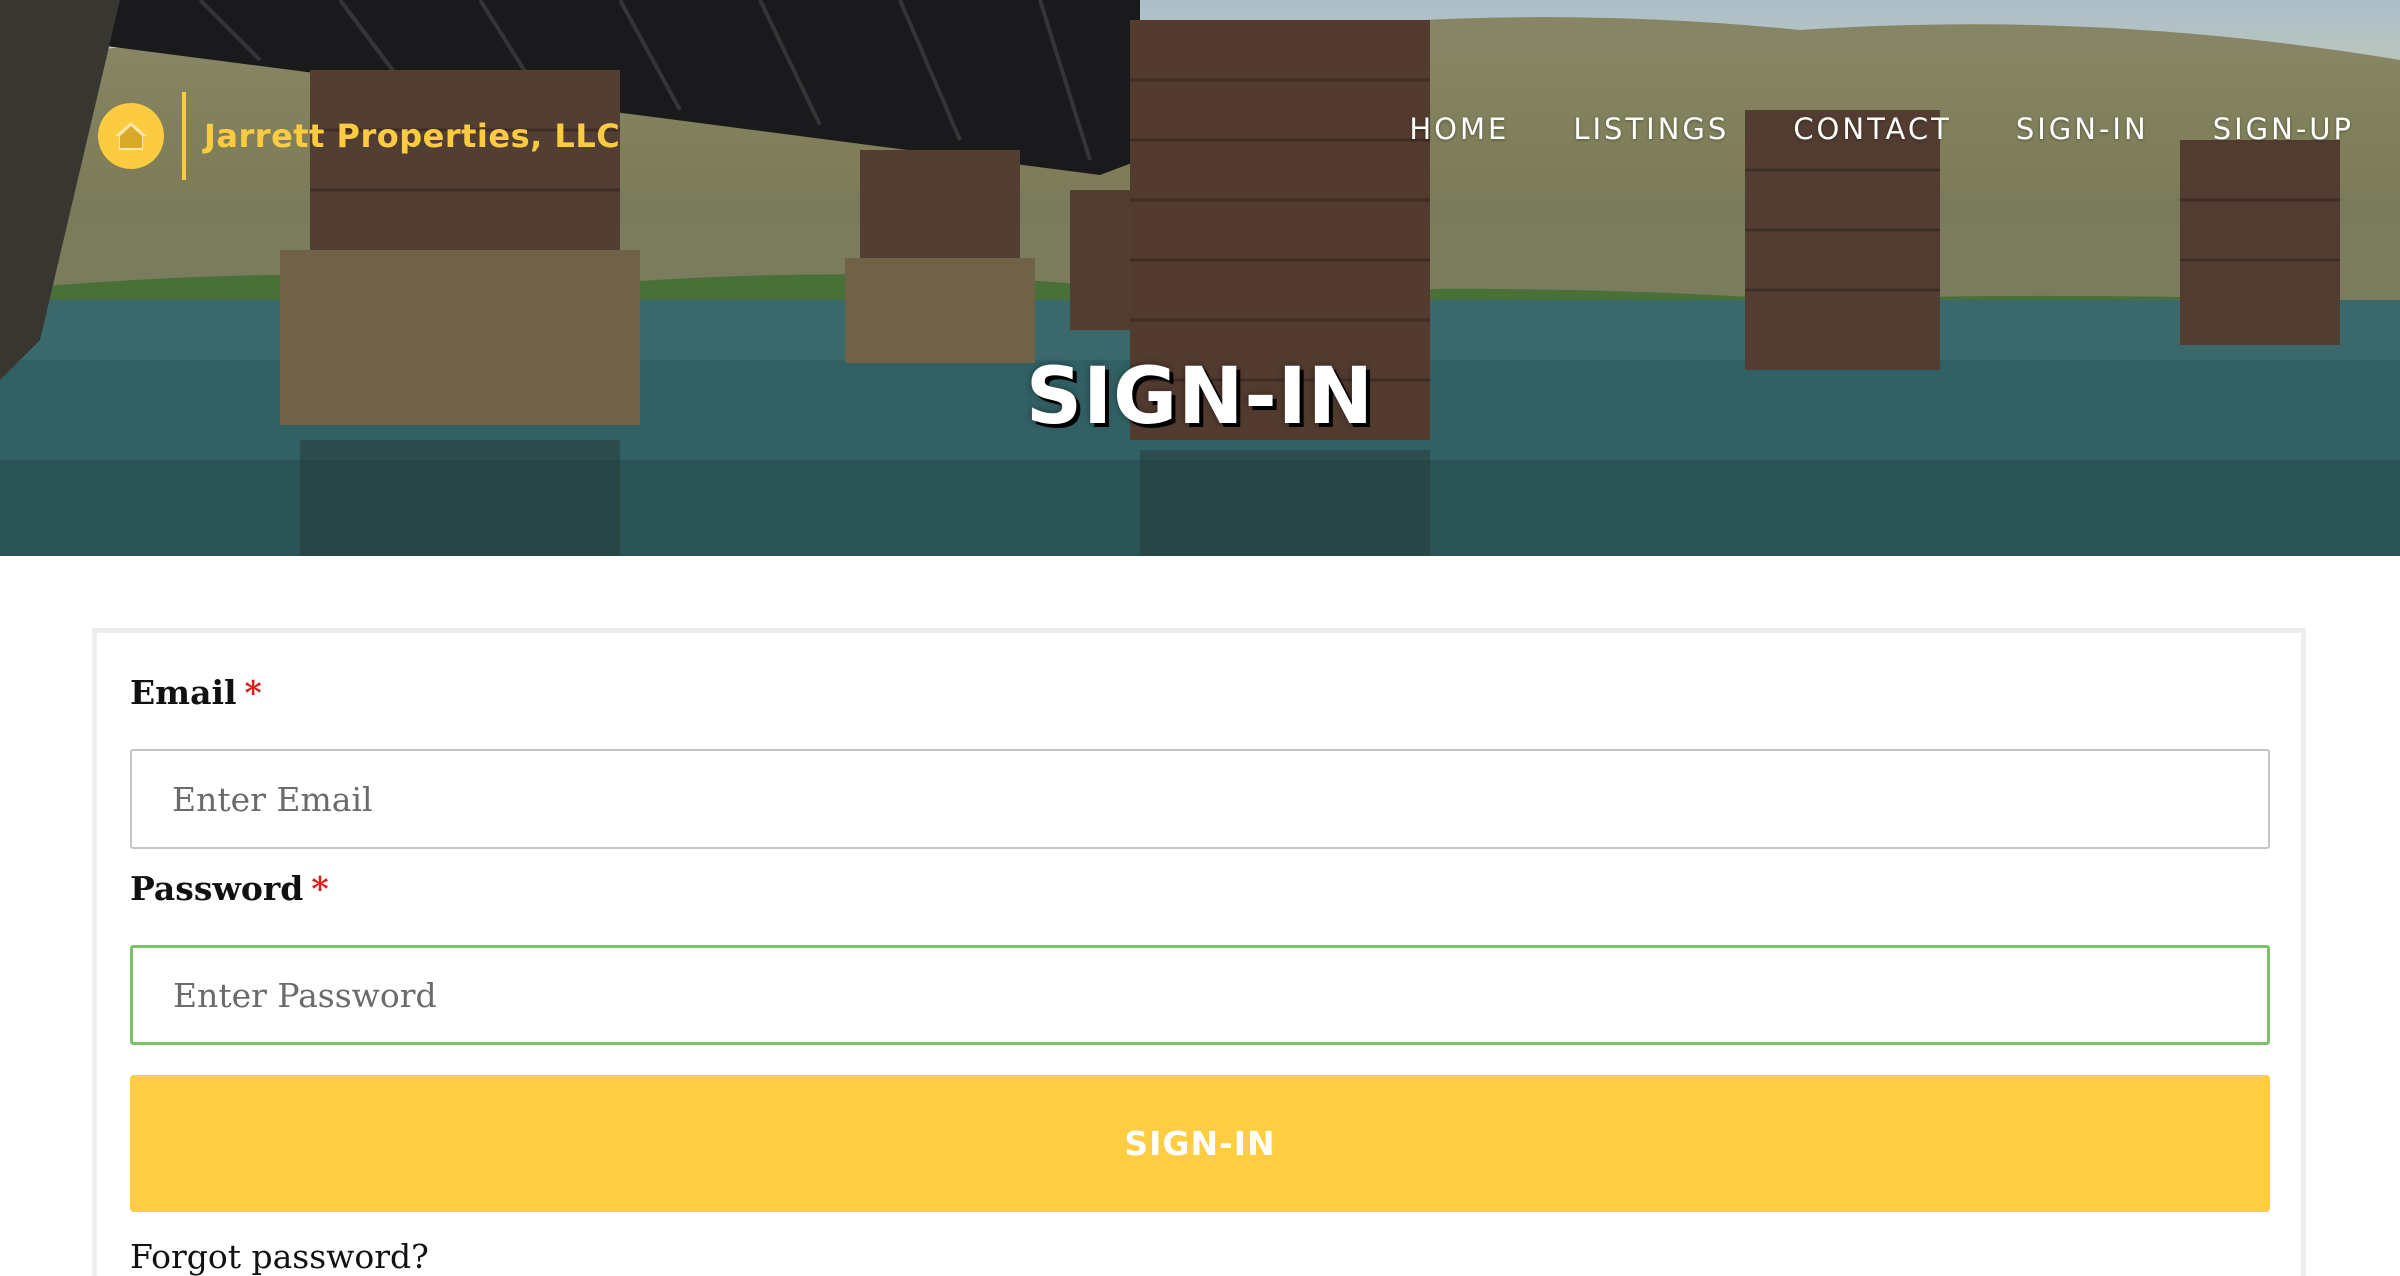 Image resolution: width=2400 pixels, height=1276 pixels. I want to click on forgot-password-link: Forgot password?, so click(279, 1256).